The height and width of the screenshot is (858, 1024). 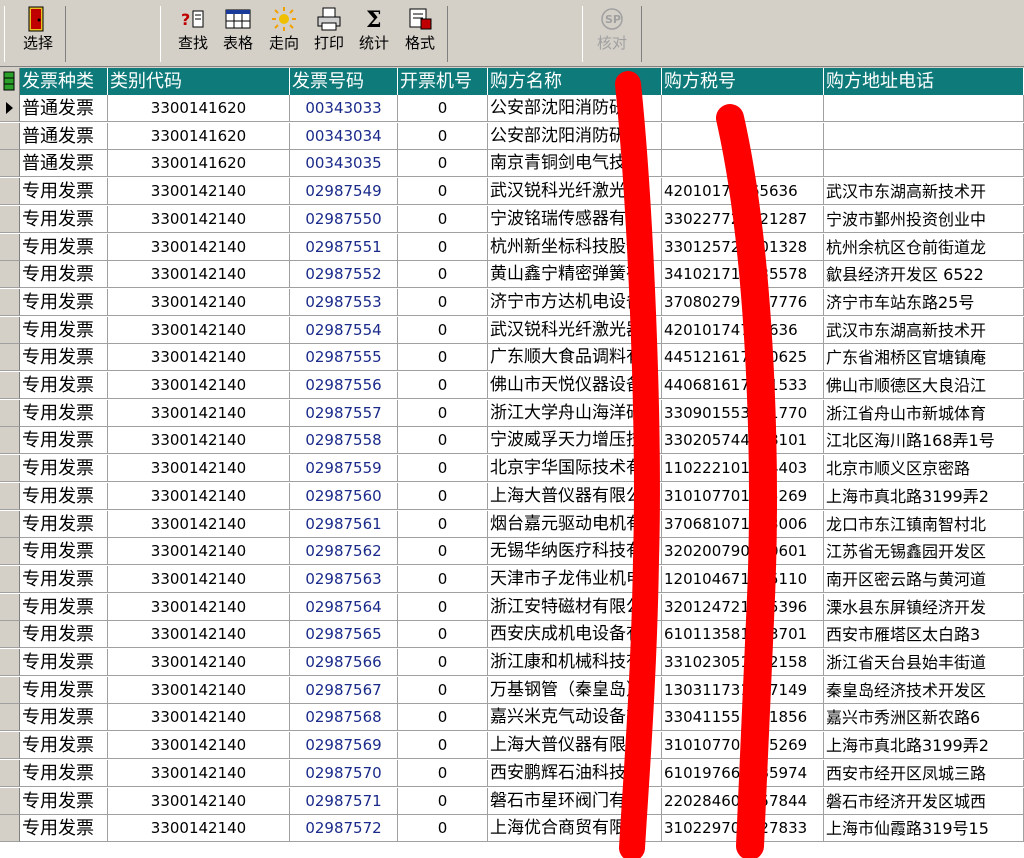 What do you see at coordinates (575, 192) in the screenshot?
I see `cell-buyer-name: 武汉锐科光纤激光器` at bounding box center [575, 192].